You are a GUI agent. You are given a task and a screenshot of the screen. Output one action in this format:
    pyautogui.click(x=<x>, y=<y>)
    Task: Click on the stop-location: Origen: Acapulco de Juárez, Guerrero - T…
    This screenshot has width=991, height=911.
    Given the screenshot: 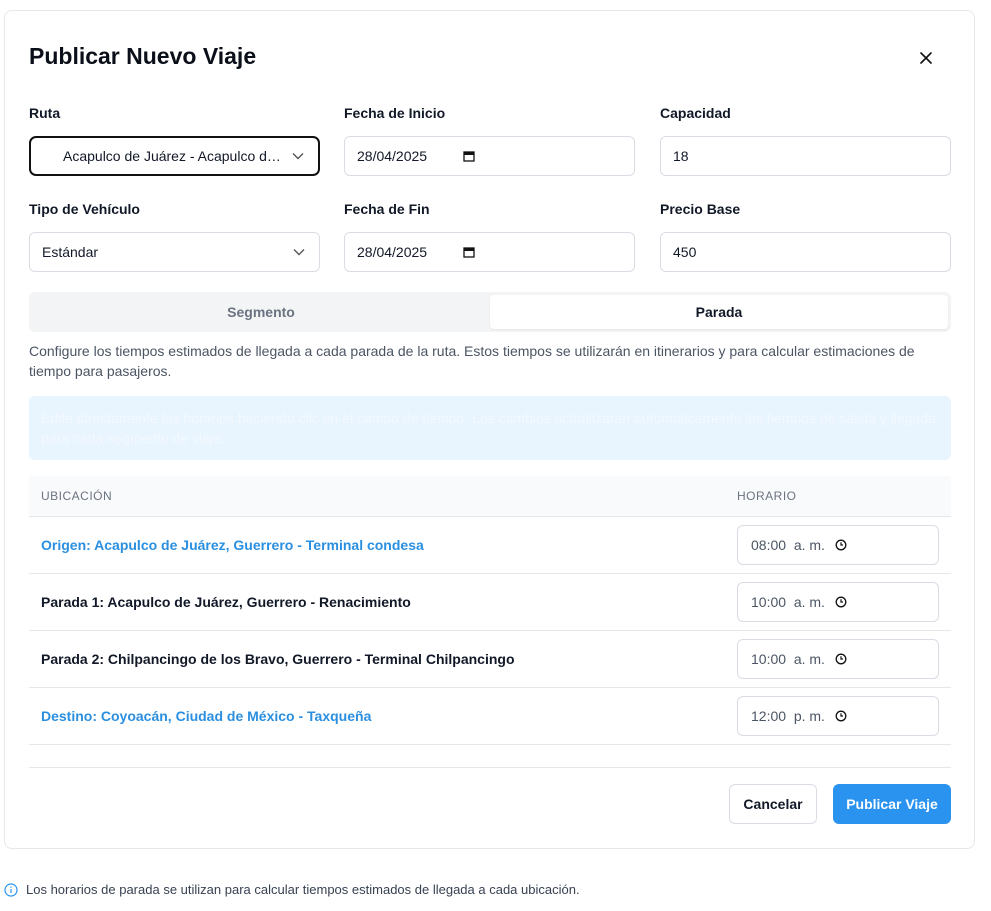 What is the action you would take?
    pyautogui.click(x=232, y=545)
    